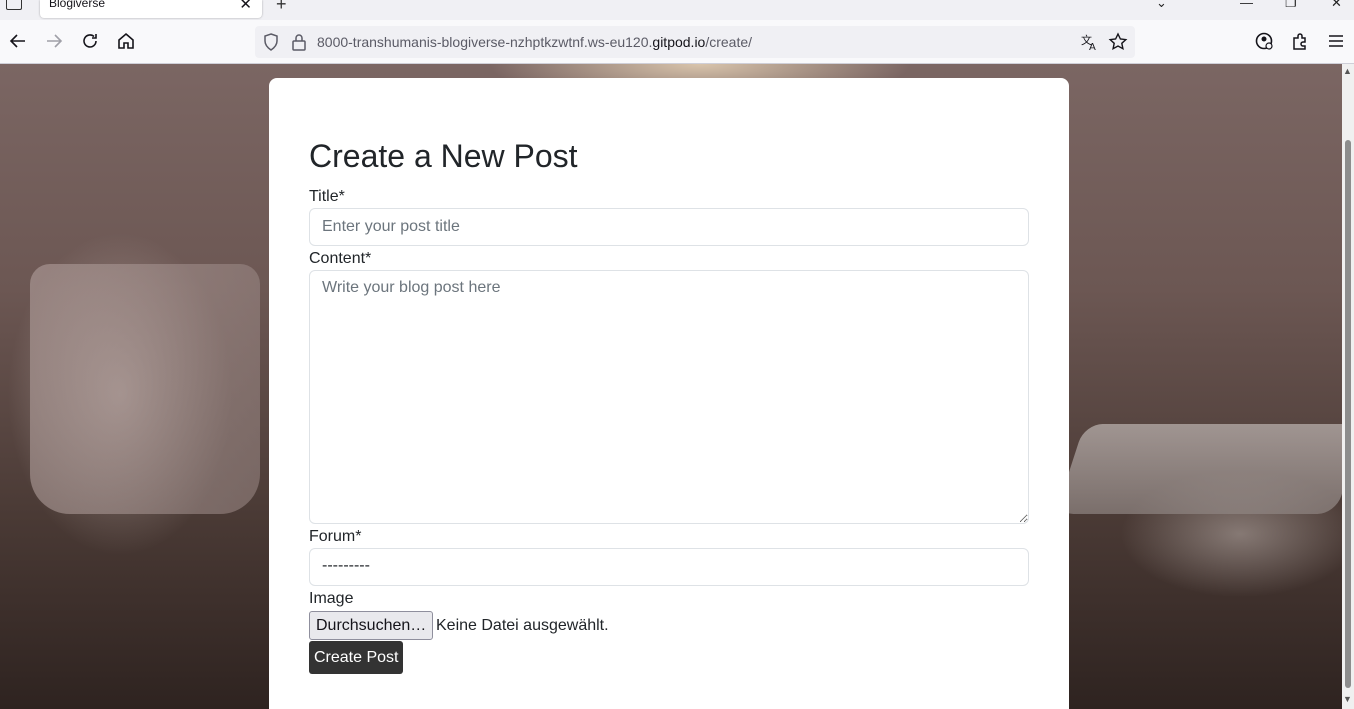 The height and width of the screenshot is (709, 1354). I want to click on url-path: /create/, so click(729, 42).